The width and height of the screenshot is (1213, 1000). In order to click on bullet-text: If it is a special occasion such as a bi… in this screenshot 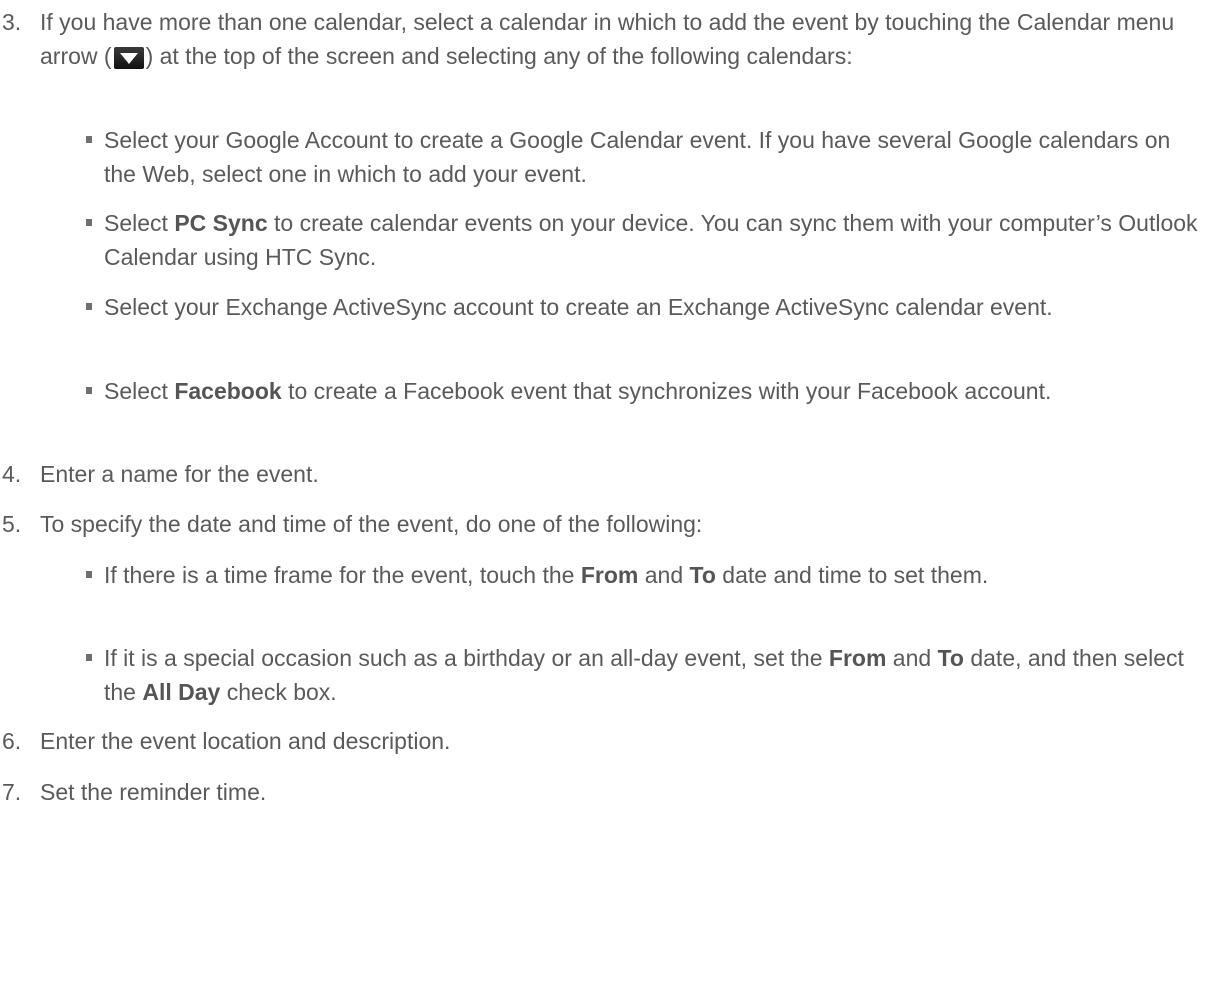, I will do `click(644, 675)`.